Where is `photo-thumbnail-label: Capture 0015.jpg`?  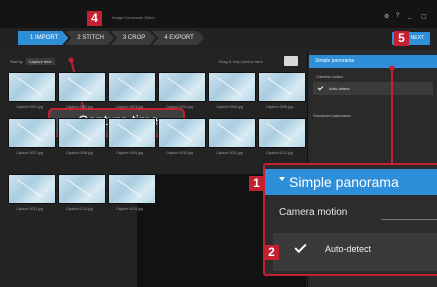
photo-thumbnail-label: Capture 0015.jpg is located at coordinates (129, 209).